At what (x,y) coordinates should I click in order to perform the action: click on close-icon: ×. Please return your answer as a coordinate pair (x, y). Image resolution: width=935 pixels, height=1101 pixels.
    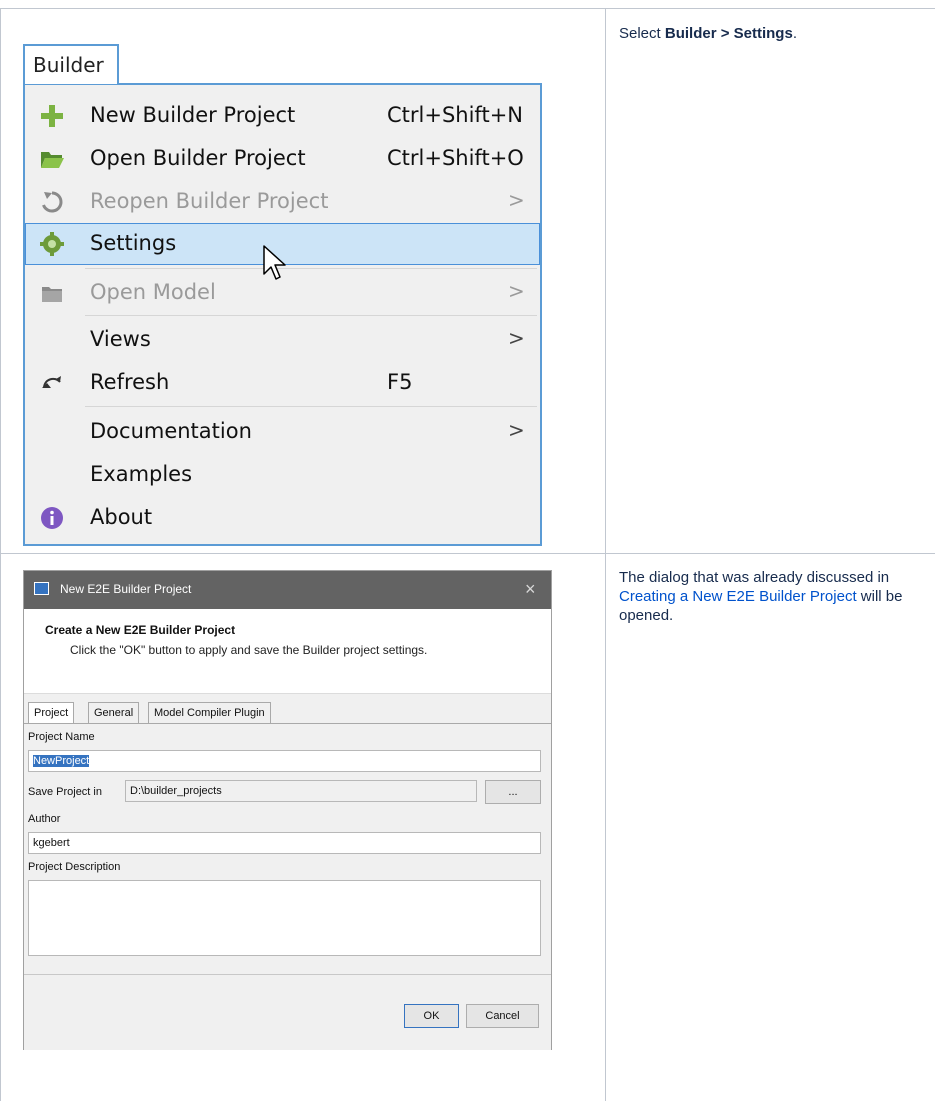
    Looking at the image, I should click on (530, 589).